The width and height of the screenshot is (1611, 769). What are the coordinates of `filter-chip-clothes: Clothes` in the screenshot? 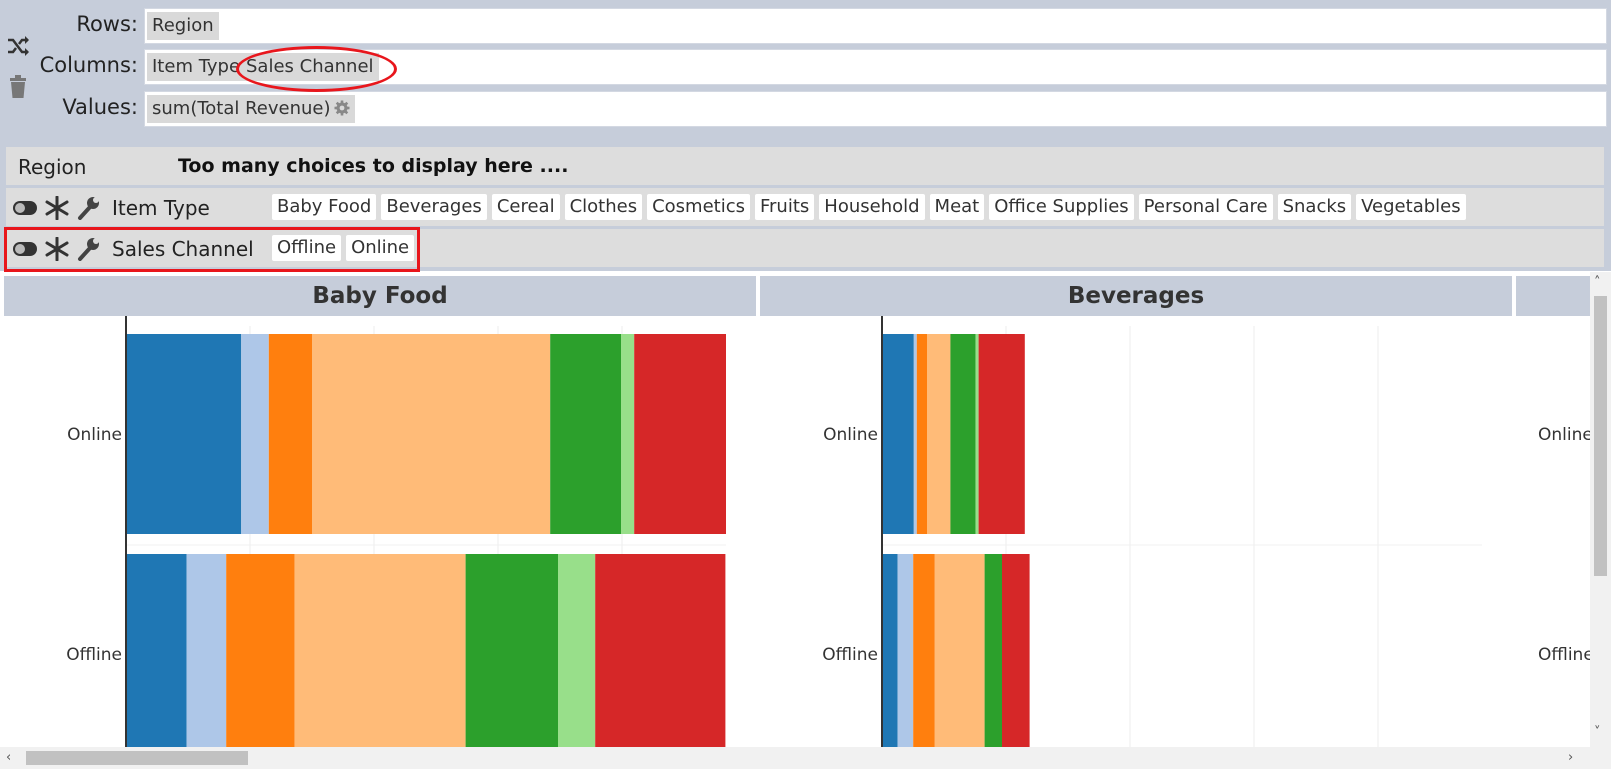 It's located at (603, 207).